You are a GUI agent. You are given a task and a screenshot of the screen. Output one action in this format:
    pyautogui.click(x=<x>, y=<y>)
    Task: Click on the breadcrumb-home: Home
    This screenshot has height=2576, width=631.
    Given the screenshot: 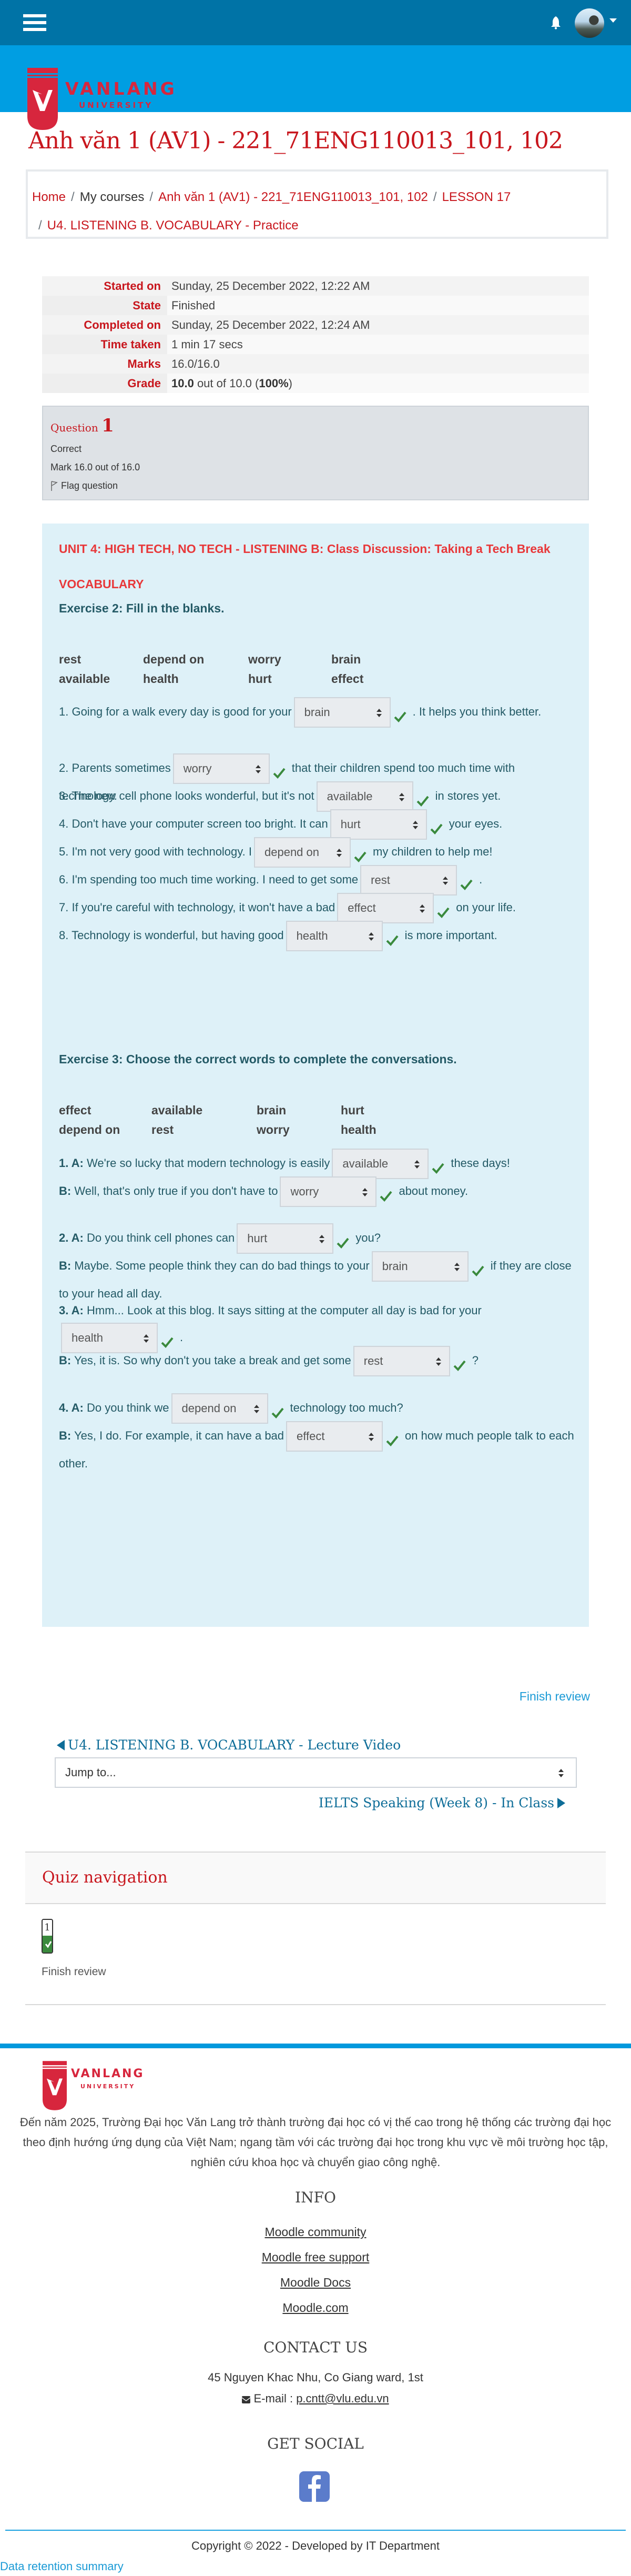 What is the action you would take?
    pyautogui.click(x=49, y=197)
    